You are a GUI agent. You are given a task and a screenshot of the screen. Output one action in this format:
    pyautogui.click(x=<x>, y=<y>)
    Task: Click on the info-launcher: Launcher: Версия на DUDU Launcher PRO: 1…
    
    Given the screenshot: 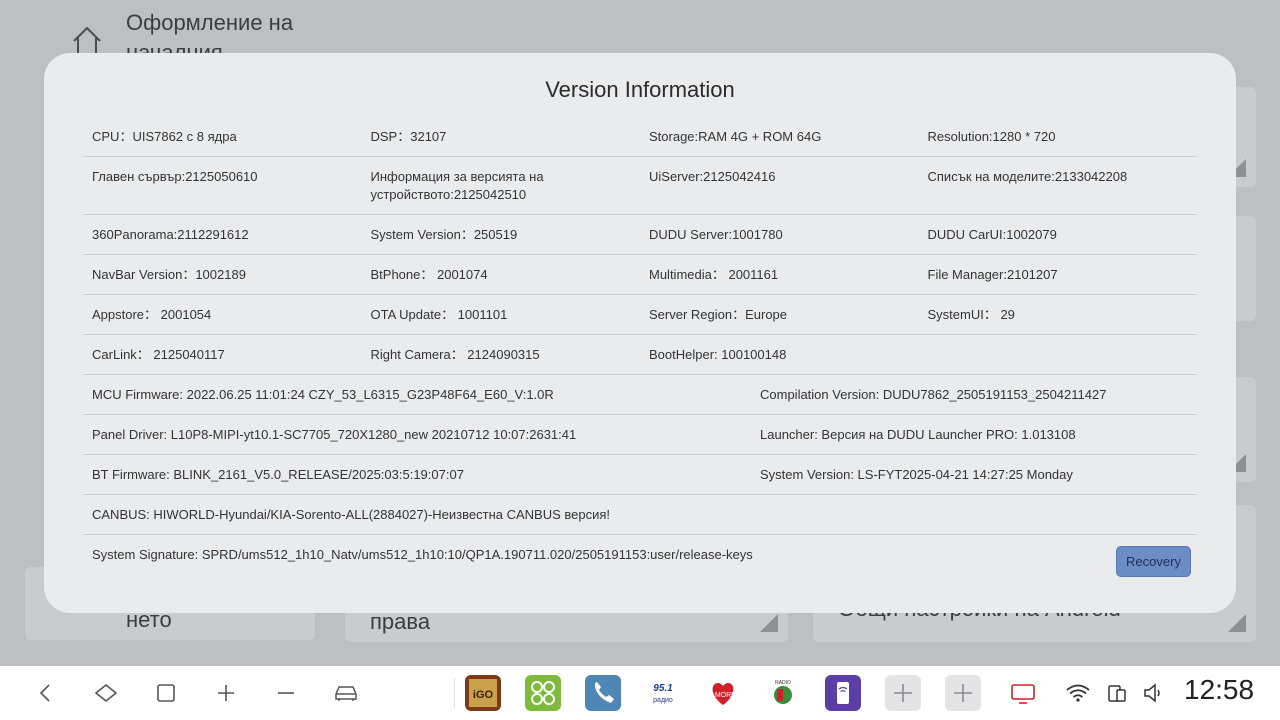 What is the action you would take?
    pyautogui.click(x=918, y=434)
    